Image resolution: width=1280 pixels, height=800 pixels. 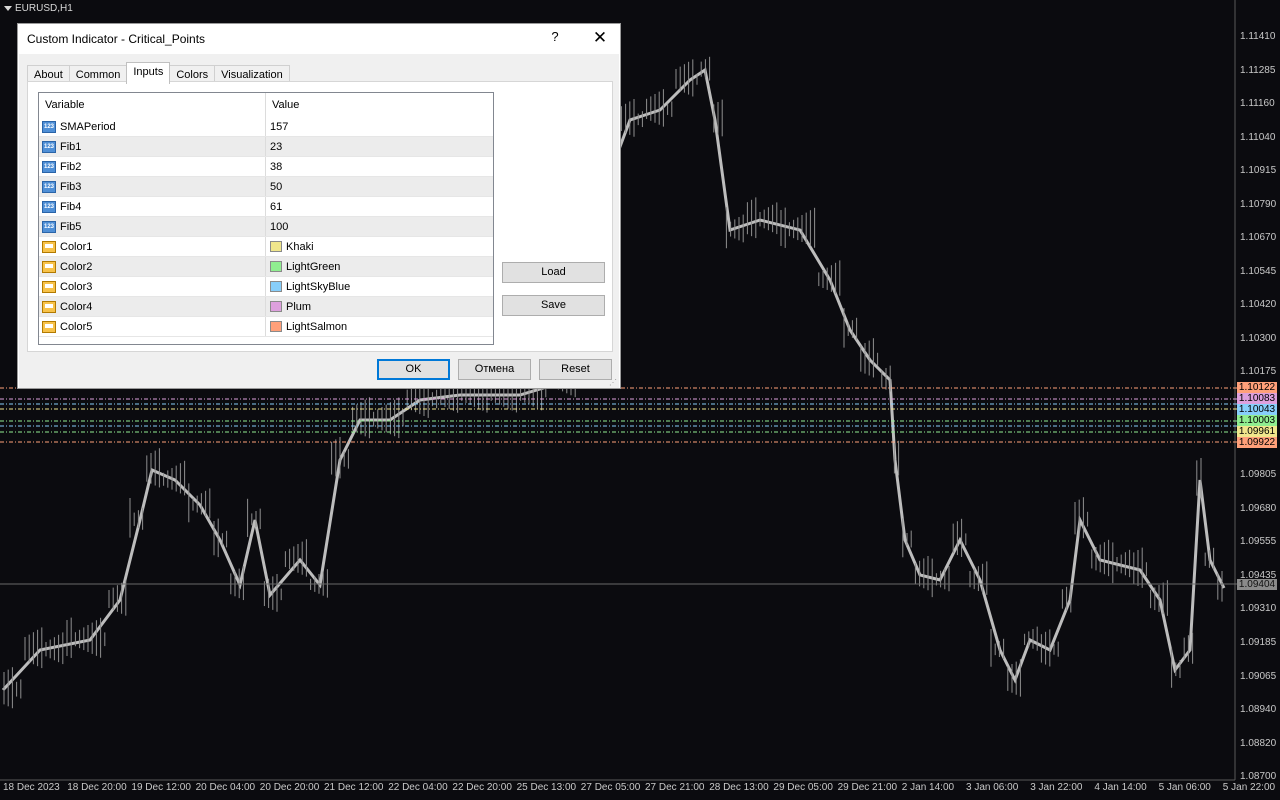 What do you see at coordinates (97, 787) in the screenshot?
I see `date-axis-label: 18 Dec 20:00` at bounding box center [97, 787].